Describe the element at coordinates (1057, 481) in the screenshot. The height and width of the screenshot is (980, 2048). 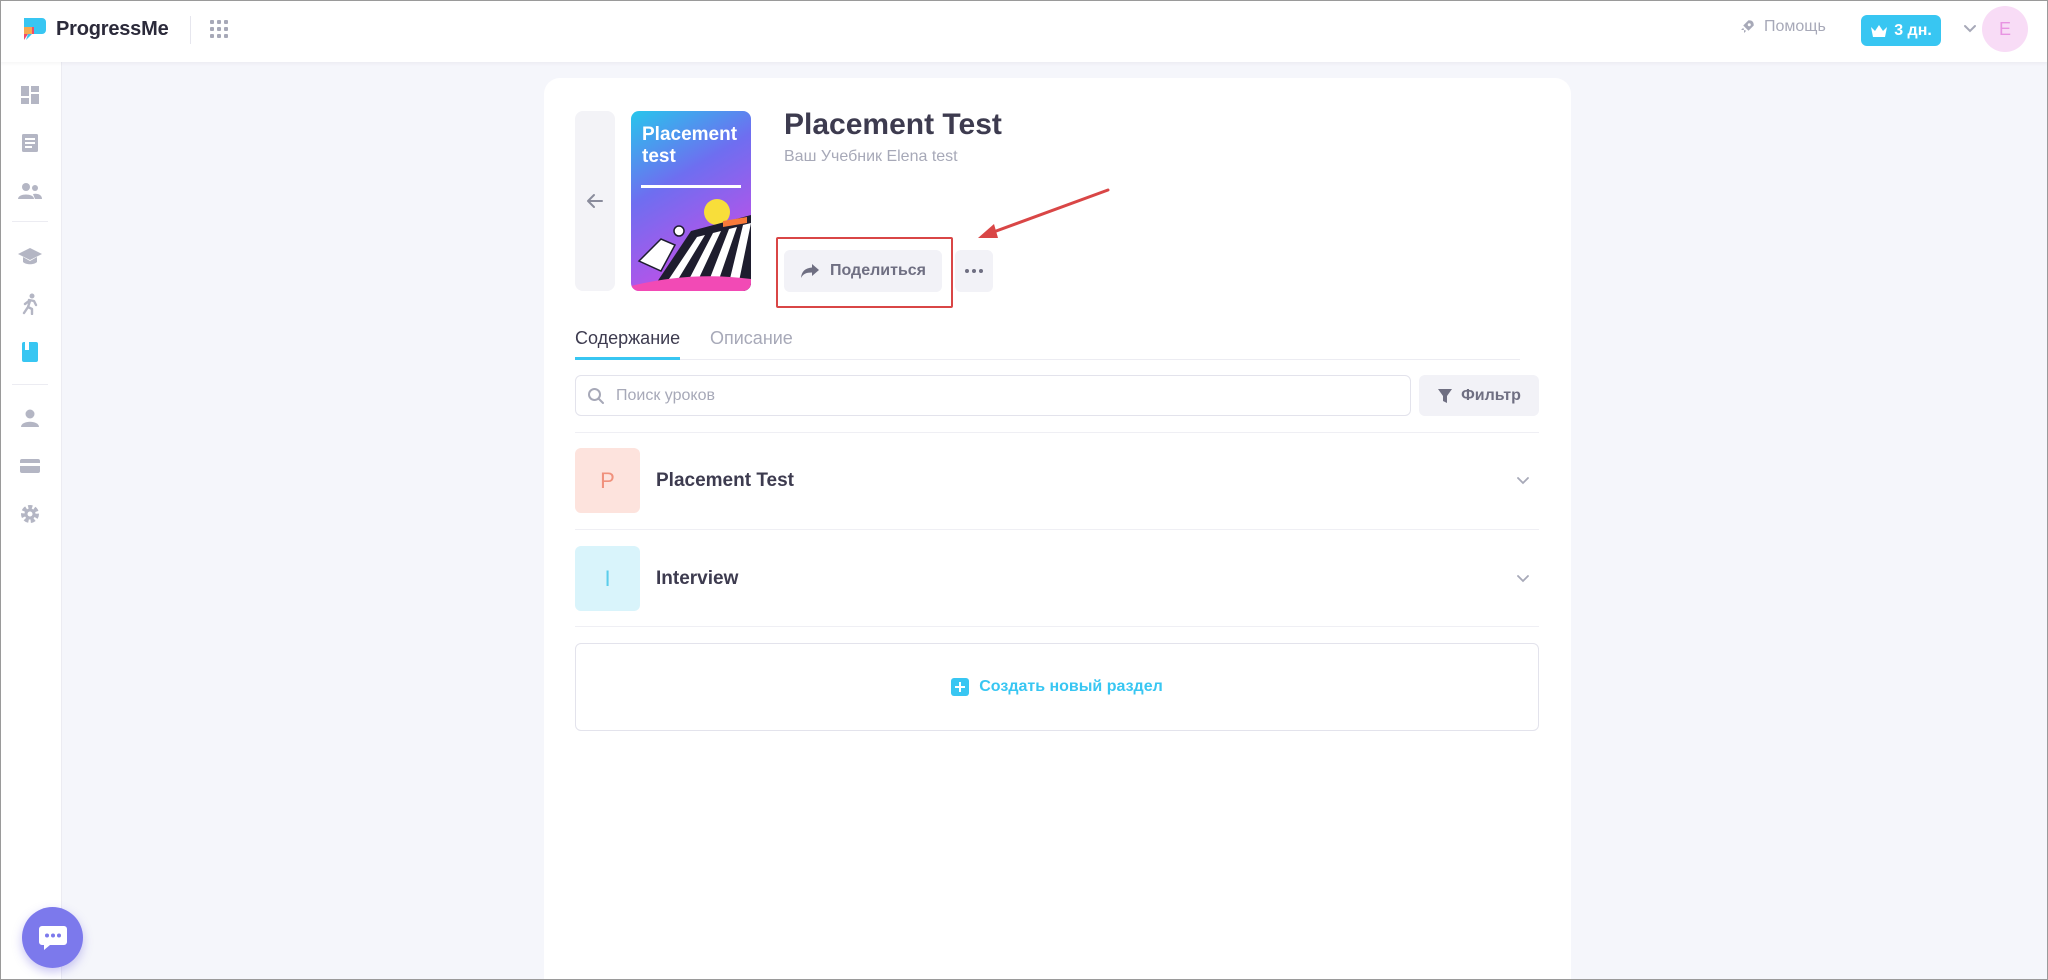
I see `list-item: P Placement Test` at that location.